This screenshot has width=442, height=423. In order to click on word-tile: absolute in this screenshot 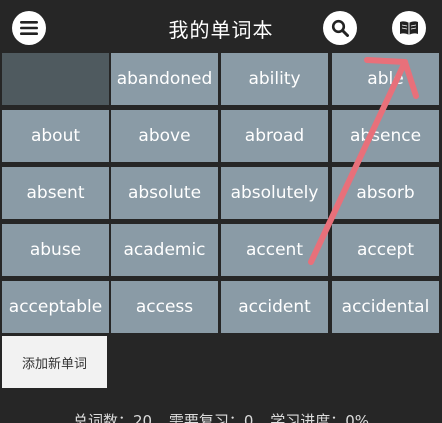, I will do `click(164, 193)`.